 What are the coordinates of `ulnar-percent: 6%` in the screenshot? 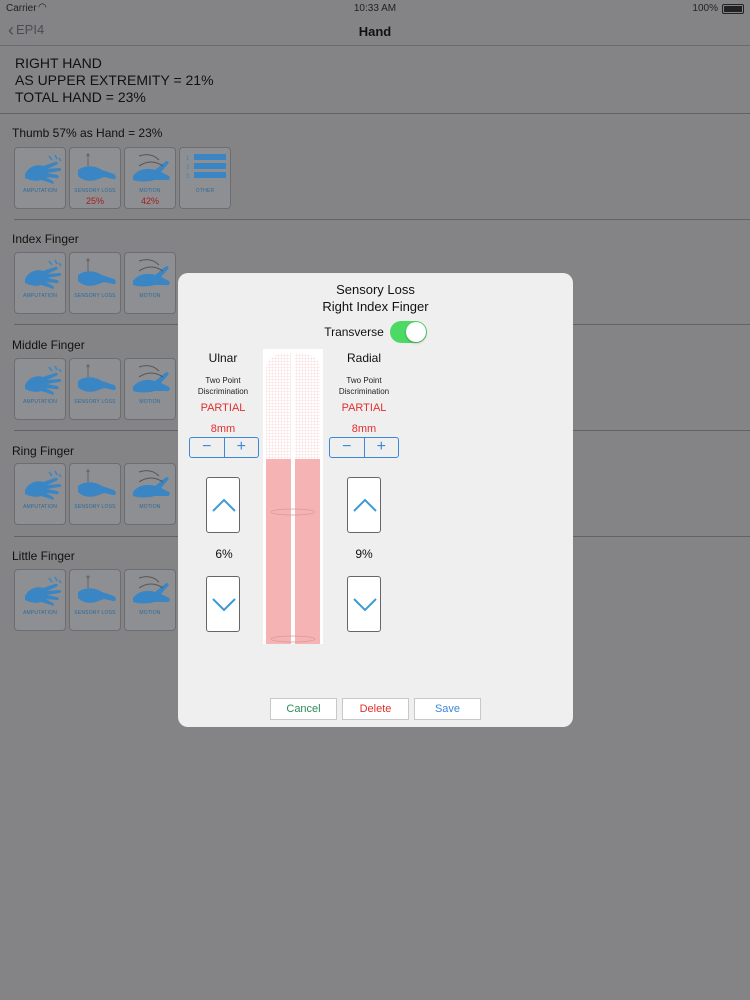 It's located at (224, 554).